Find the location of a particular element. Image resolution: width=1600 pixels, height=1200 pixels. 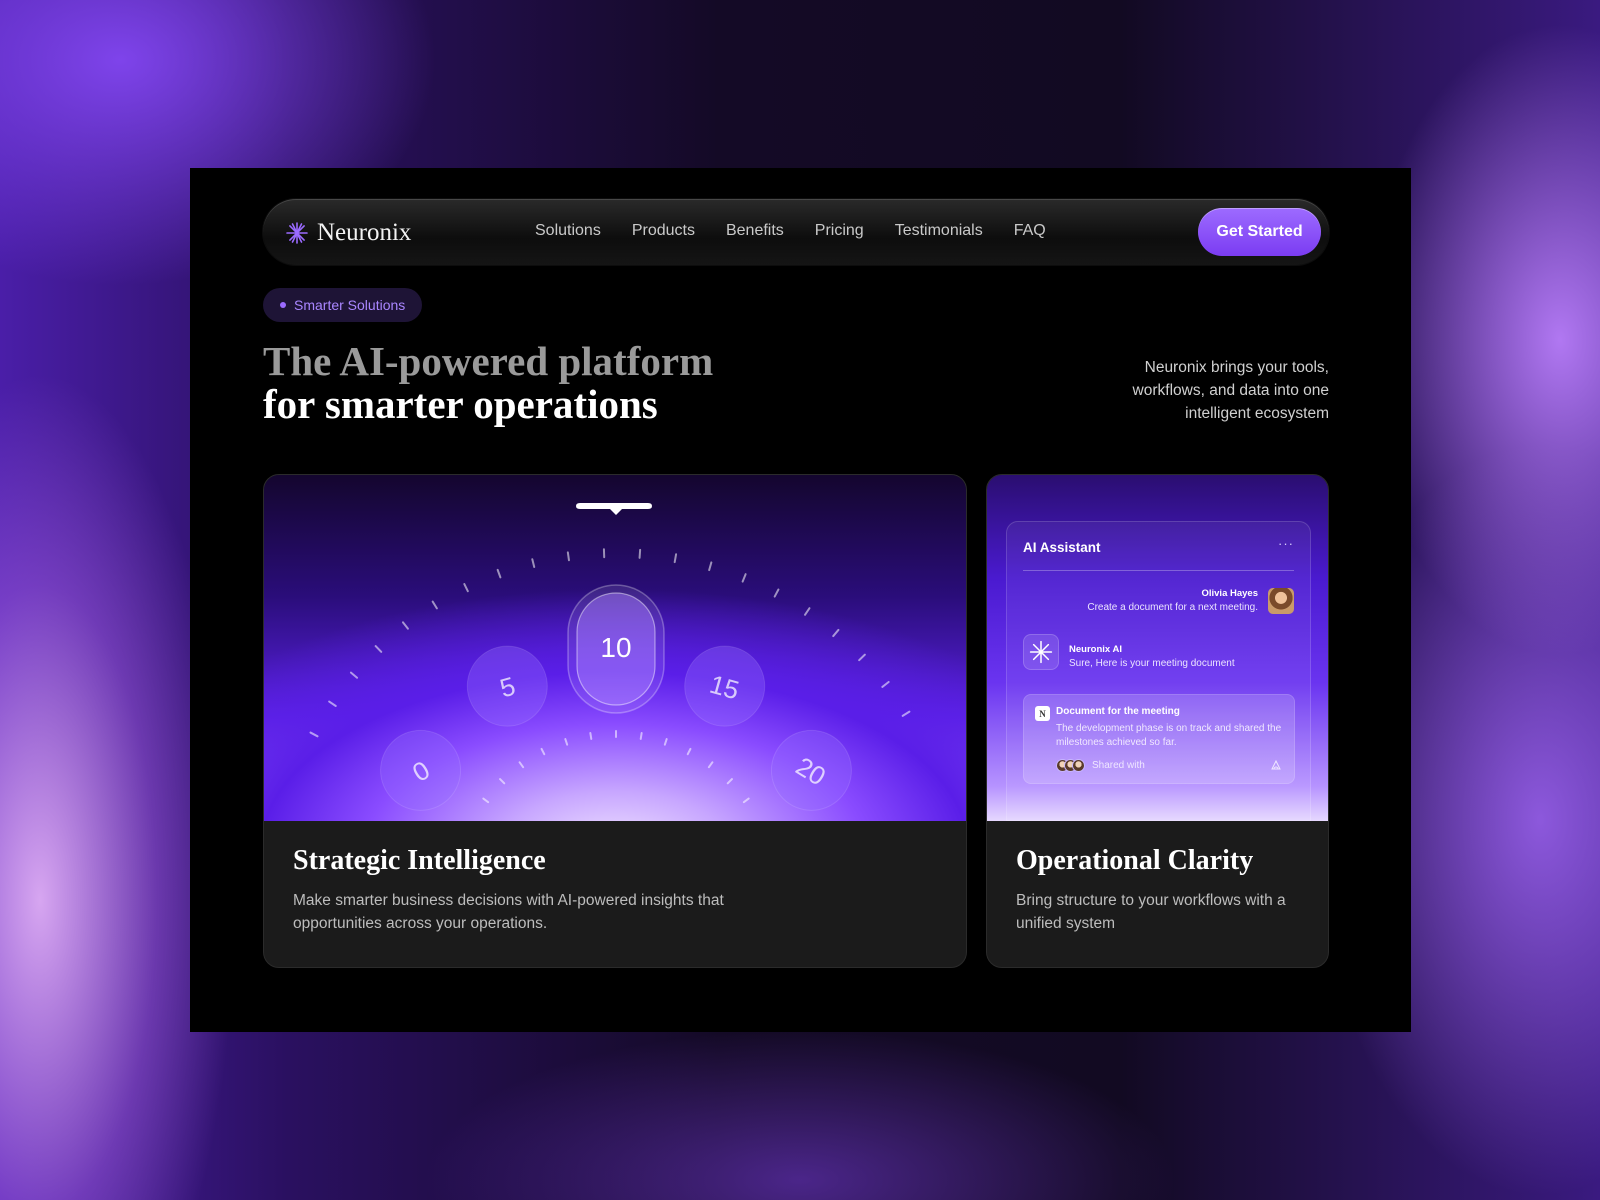

pointer-marker is located at coordinates (614, 509).